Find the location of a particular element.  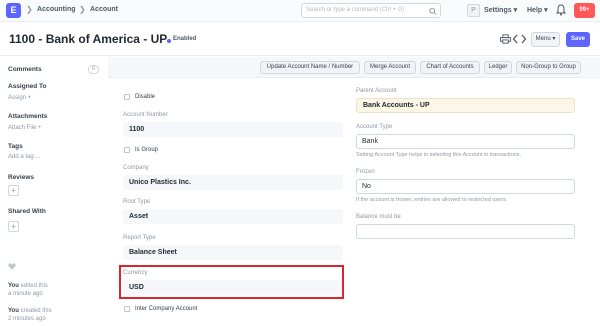

help-label: Help is located at coordinates (535, 10).